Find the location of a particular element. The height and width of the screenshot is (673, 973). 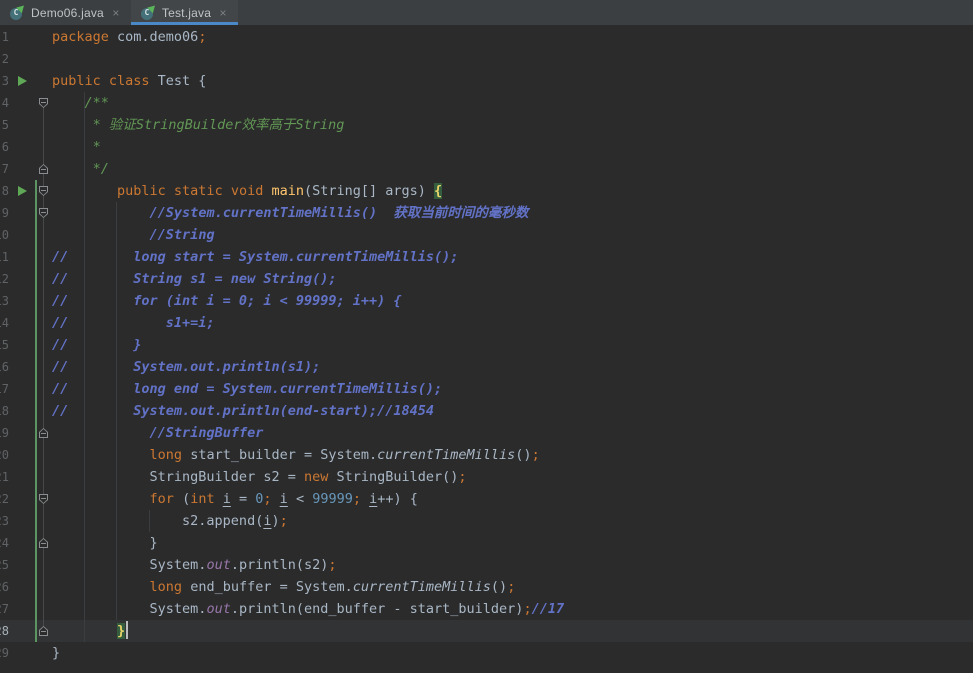

gutter-line-number: 3 is located at coordinates (5, 81).